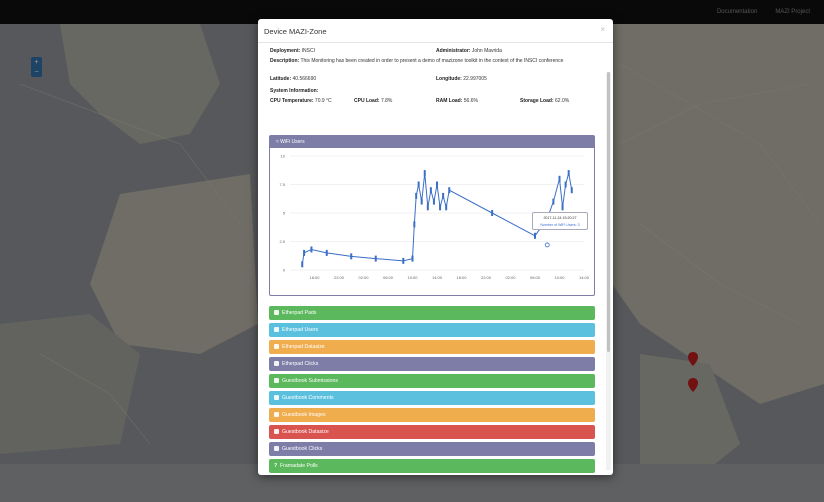  I want to click on storage-load-info: Storage Load: 62.0%, so click(545, 101).